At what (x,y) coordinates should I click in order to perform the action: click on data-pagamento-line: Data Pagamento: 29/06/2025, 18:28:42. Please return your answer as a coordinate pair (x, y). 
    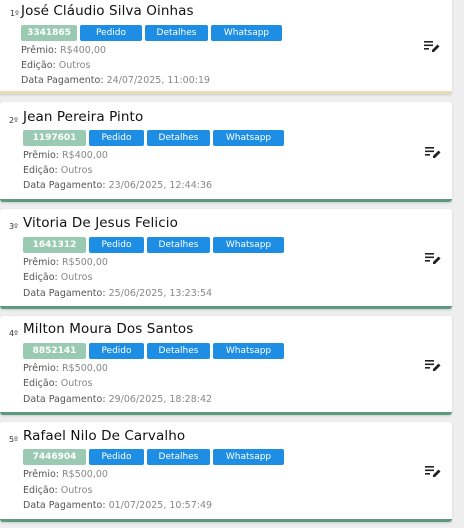
    Looking at the image, I should click on (117, 399).